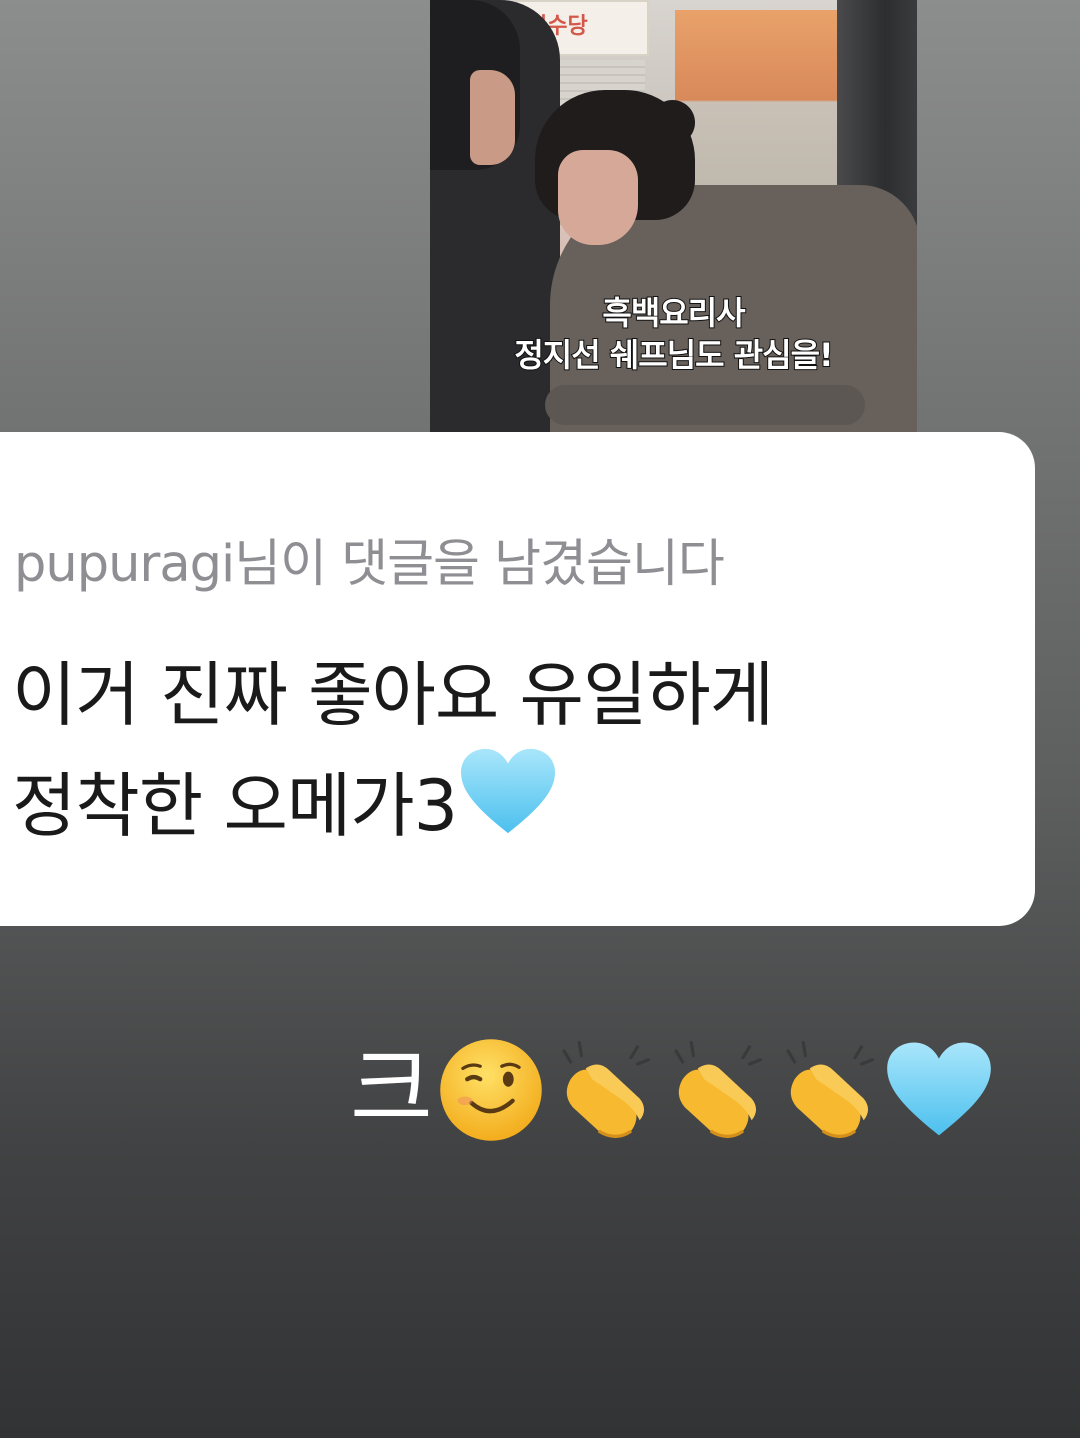 The image size is (1080, 1438). I want to click on man-face, so click(492, 117).